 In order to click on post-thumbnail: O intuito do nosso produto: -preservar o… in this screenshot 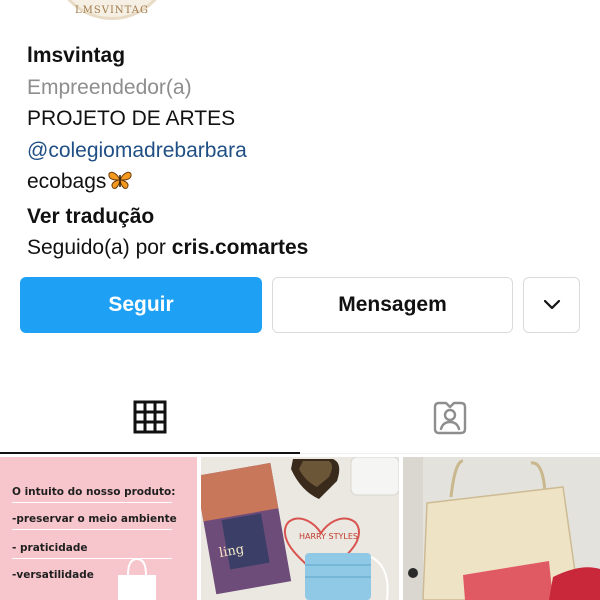, I will do `click(98, 528)`.